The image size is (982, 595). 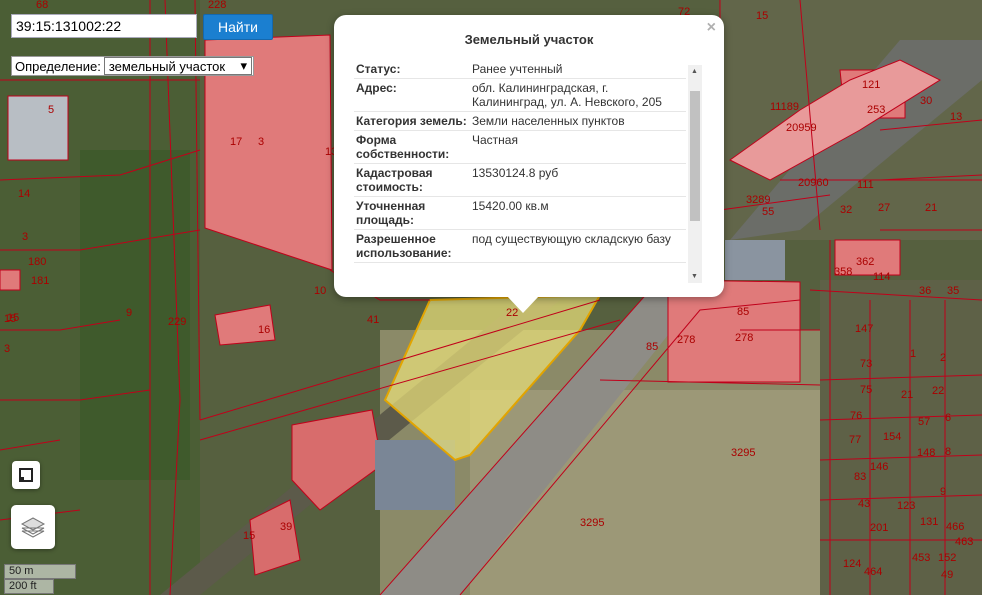 What do you see at coordinates (571, 239) in the screenshot?
I see `attribute-value: под существующую складскую базу` at bounding box center [571, 239].